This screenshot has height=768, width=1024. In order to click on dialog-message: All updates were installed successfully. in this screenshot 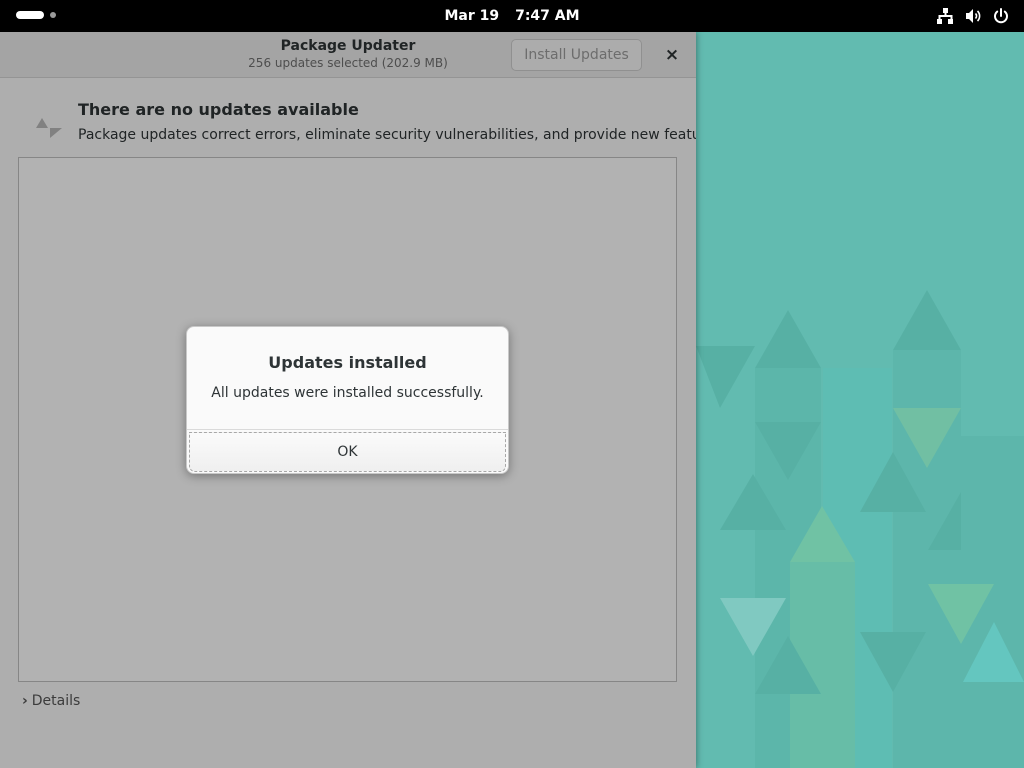, I will do `click(347, 393)`.